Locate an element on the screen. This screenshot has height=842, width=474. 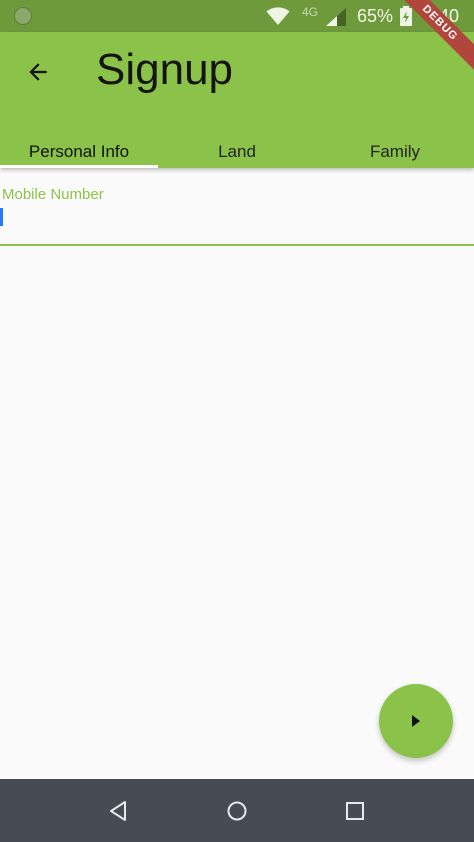
network-type-label: 4G is located at coordinates (310, 12).